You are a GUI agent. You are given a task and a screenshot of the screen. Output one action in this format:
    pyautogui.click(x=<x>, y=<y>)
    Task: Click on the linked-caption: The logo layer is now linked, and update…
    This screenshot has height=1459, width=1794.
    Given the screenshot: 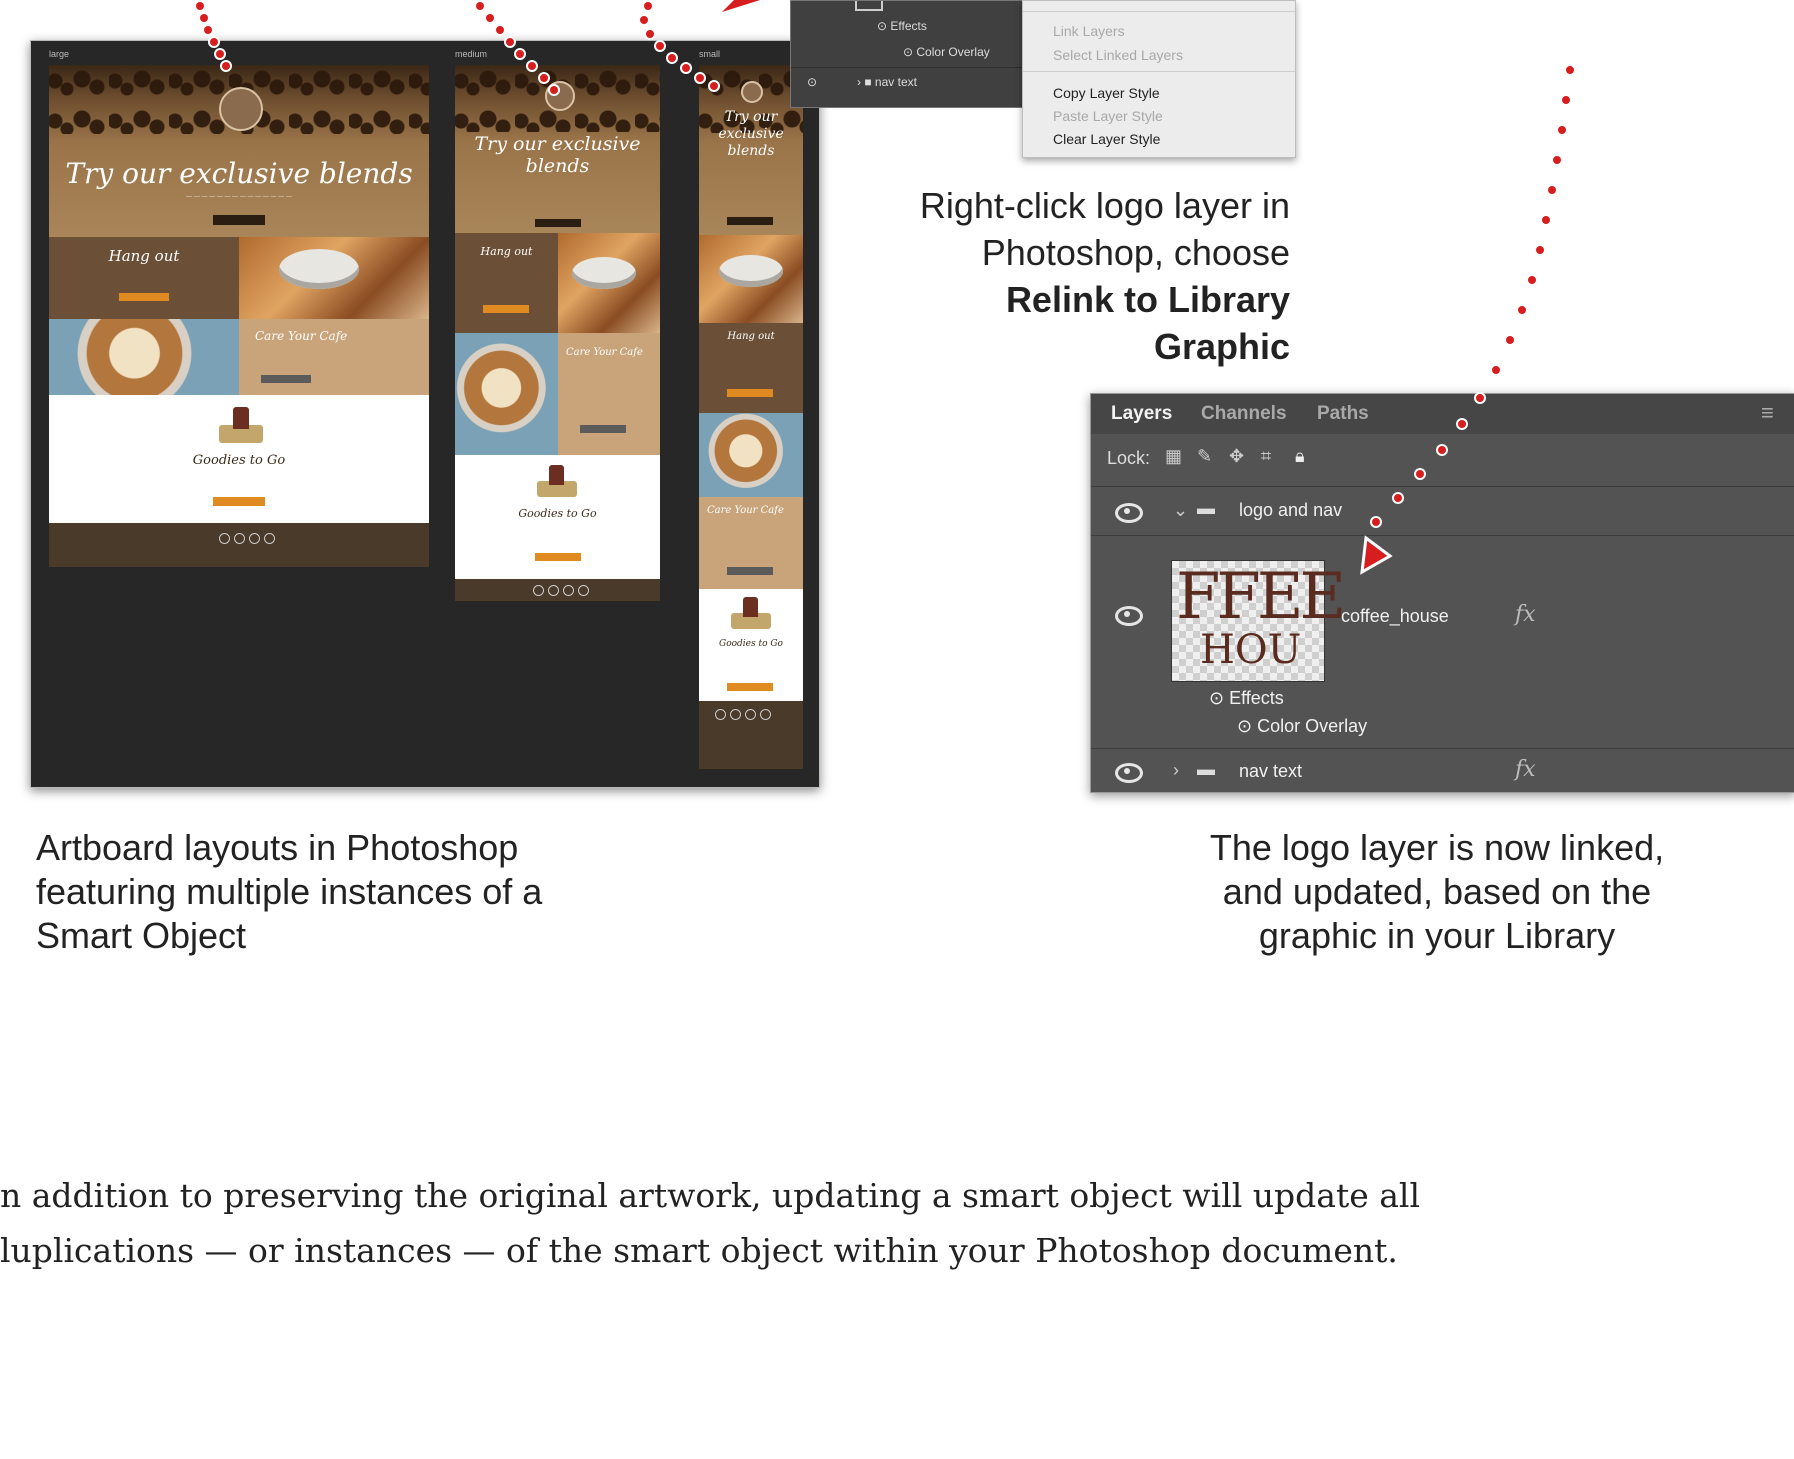 What is the action you would take?
    pyautogui.click(x=1437, y=891)
    